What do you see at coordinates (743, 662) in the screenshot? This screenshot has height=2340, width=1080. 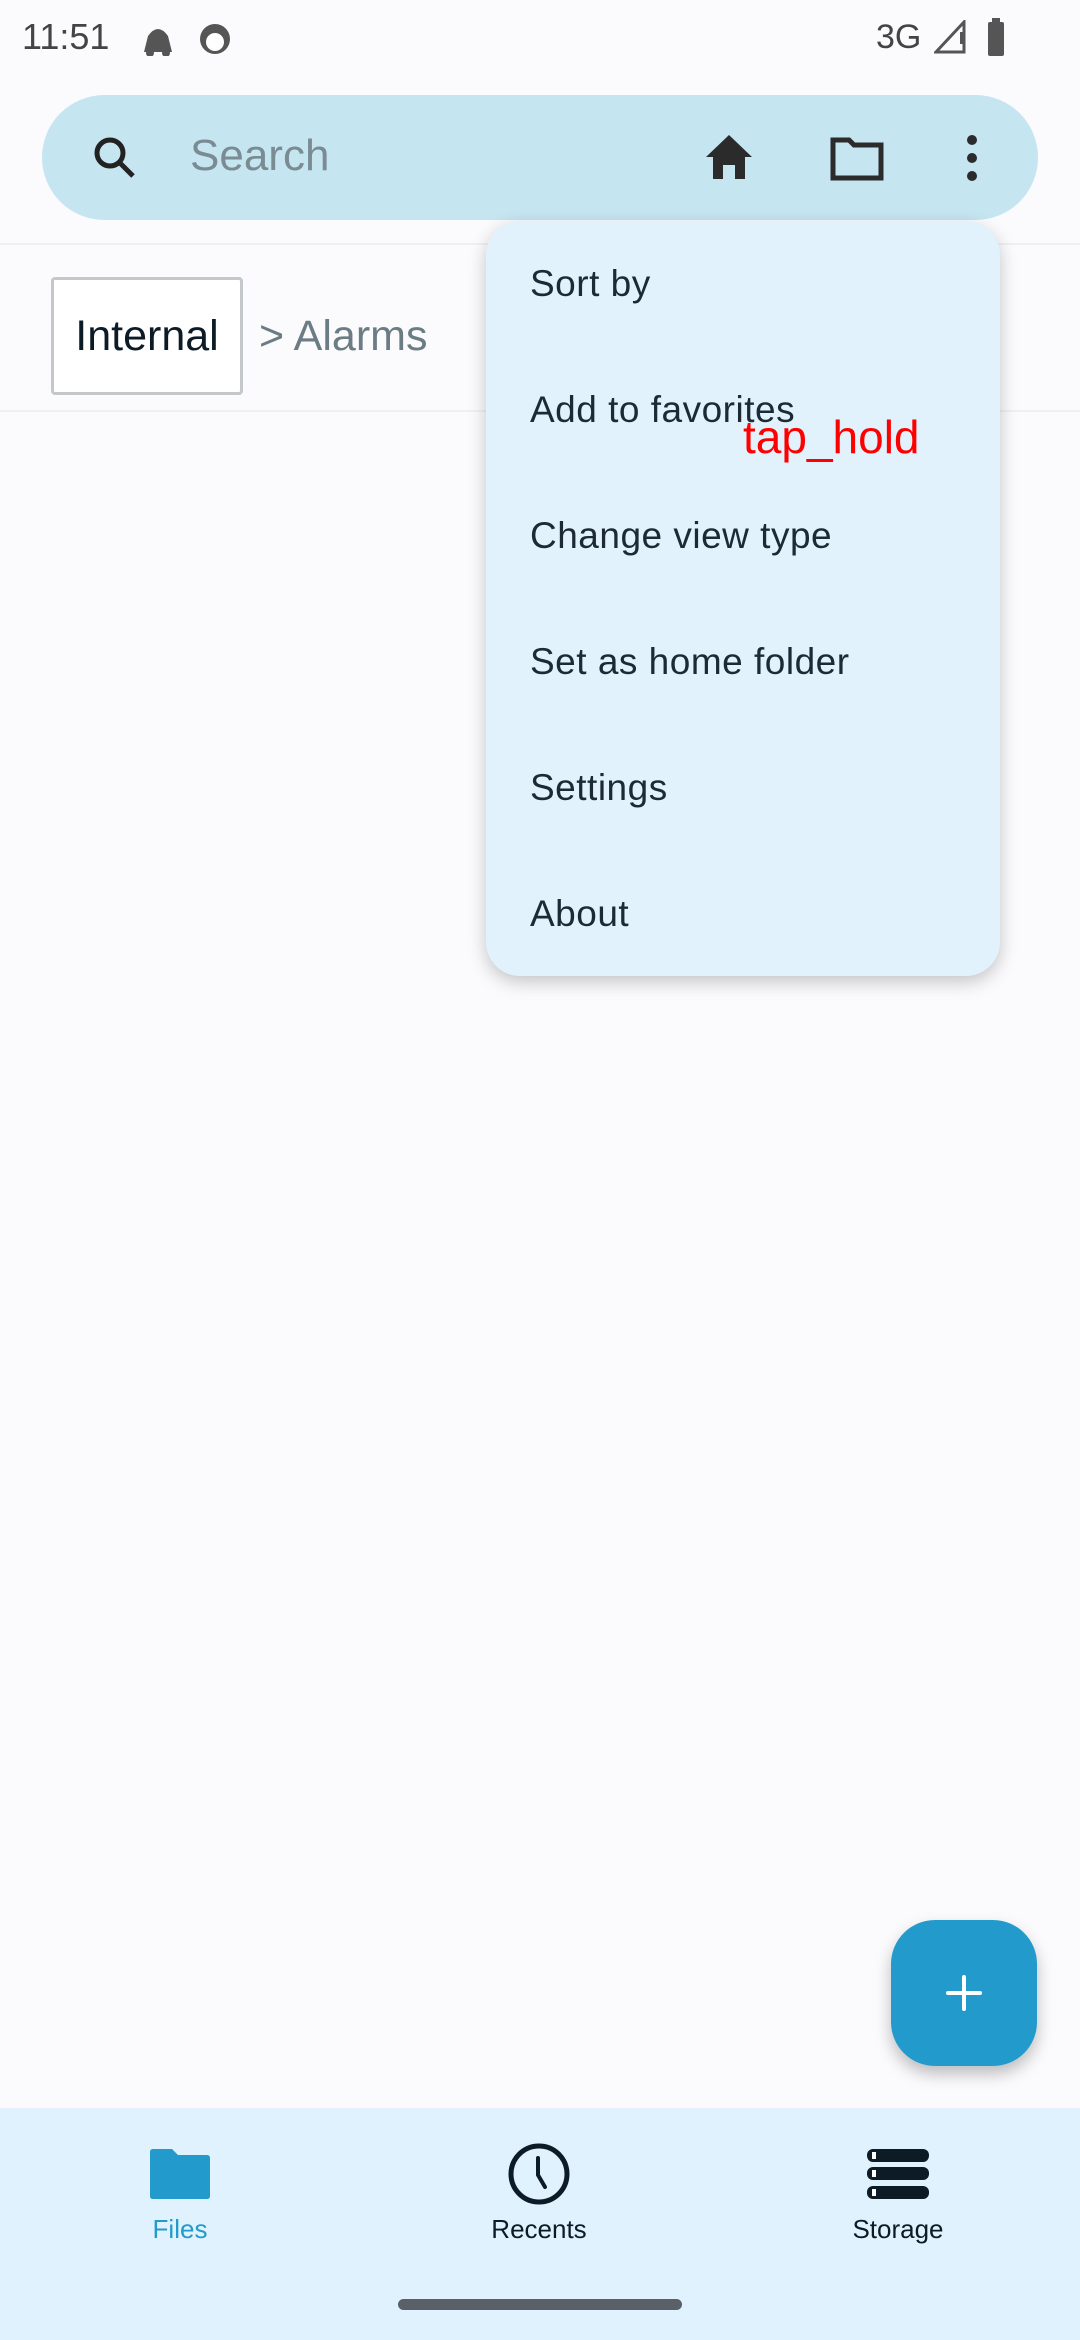 I see `menu-item-set-as-home-folder: Set as home folder` at bounding box center [743, 662].